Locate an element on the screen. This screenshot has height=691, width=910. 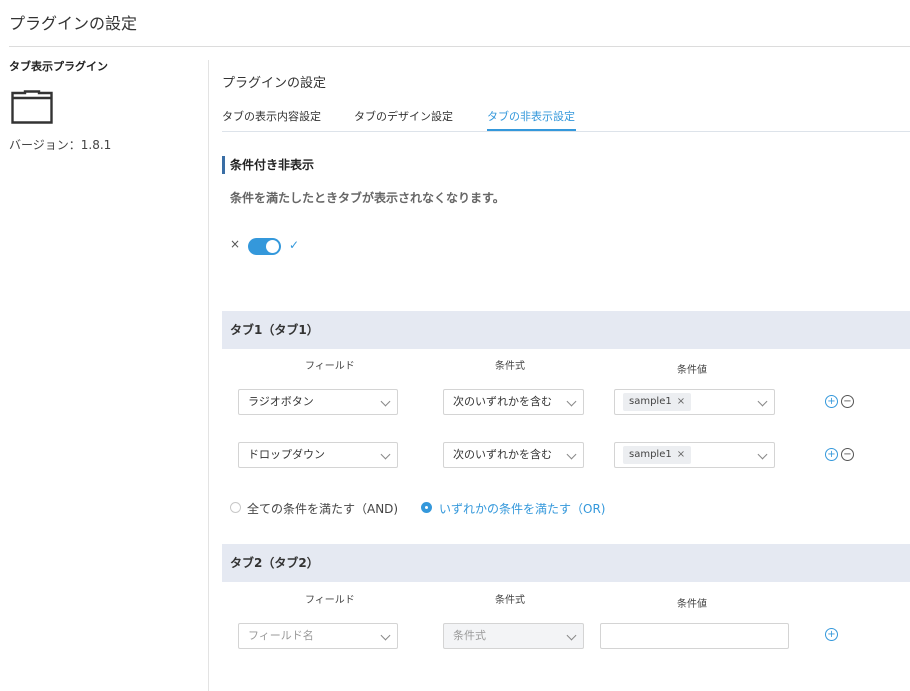
settings-title: プラグインの設定 is located at coordinates (274, 83).